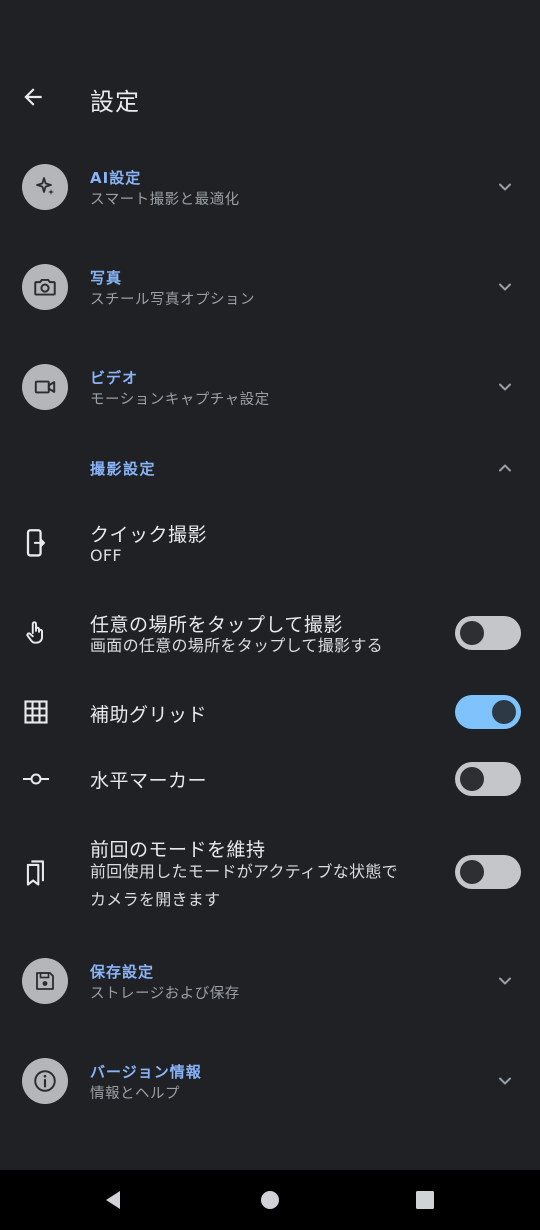 Image resolution: width=540 pixels, height=1230 pixels. Describe the element at coordinates (116, 178) in the screenshot. I see `category-title: AI設定` at that location.